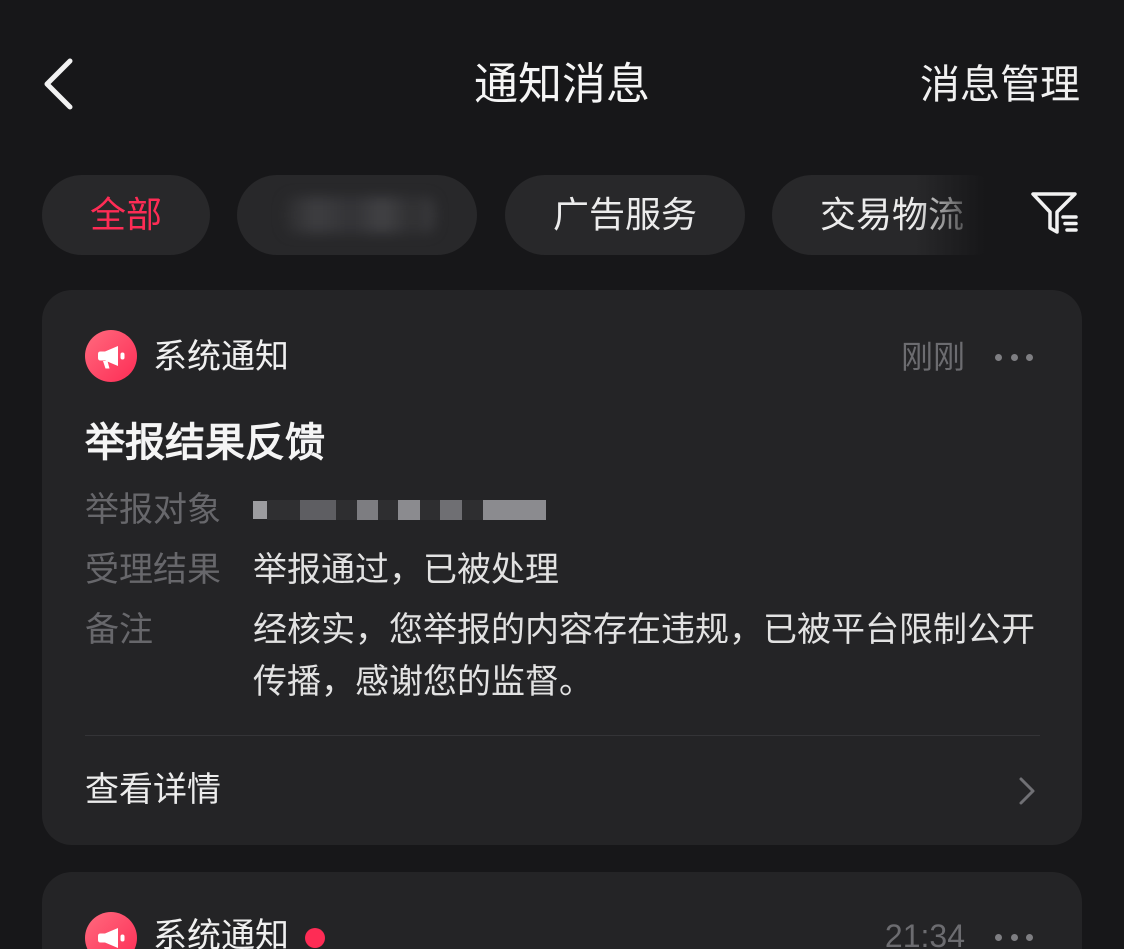  What do you see at coordinates (932, 357) in the screenshot?
I see `notification-time: 刚刚` at bounding box center [932, 357].